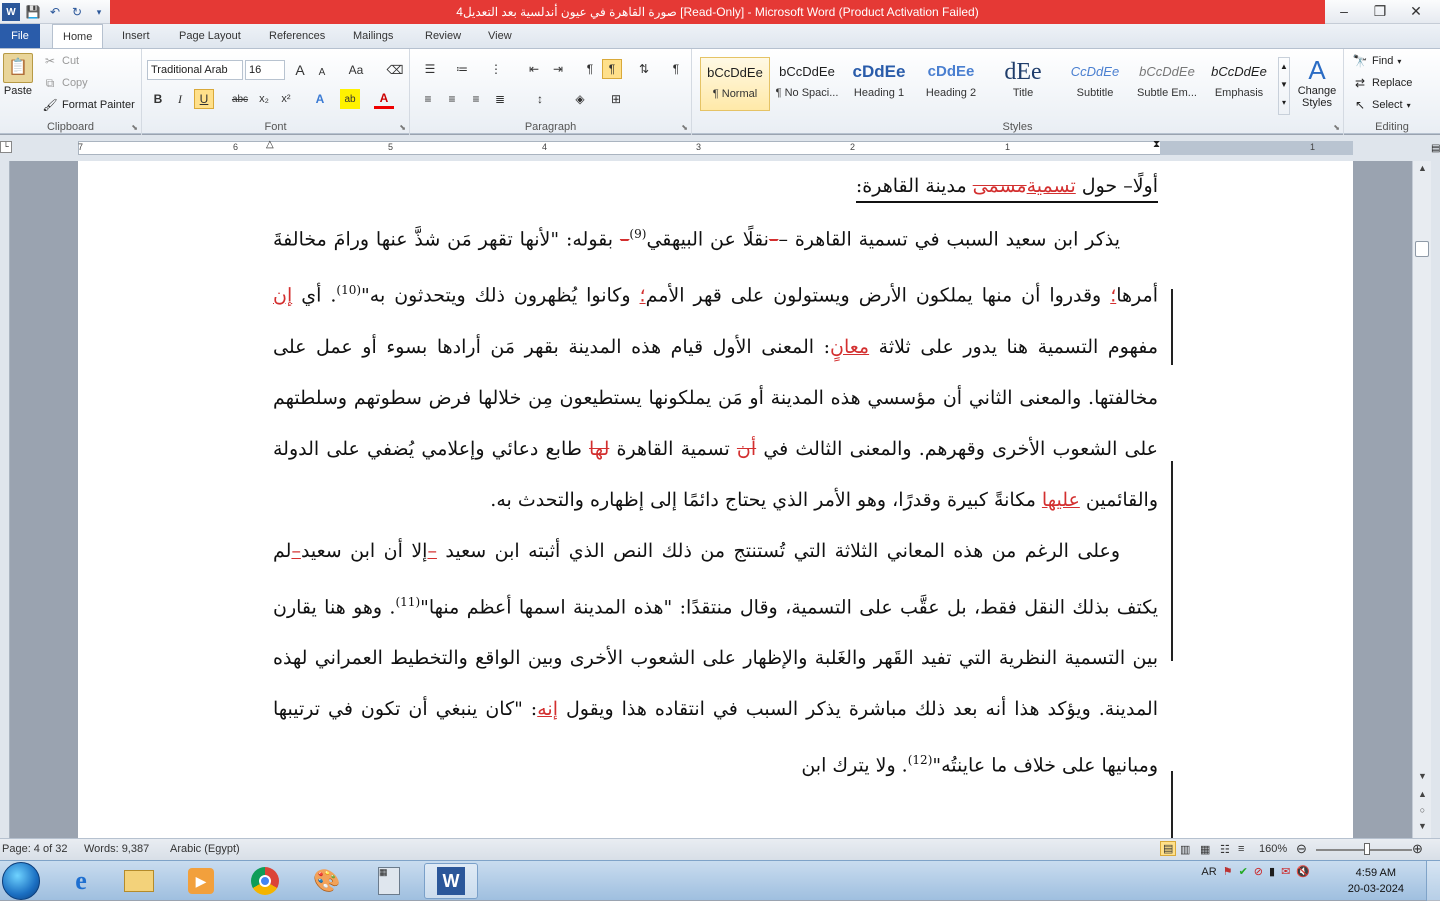  I want to click on web-layout-icon: ▦, so click(1205, 849).